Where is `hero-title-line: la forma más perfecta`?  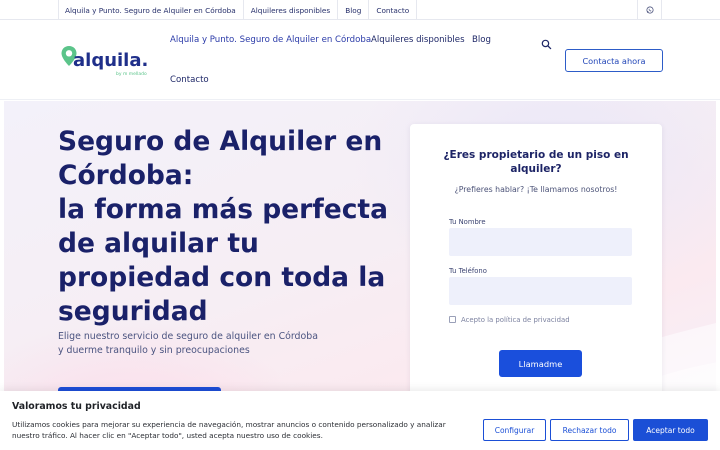
hero-title-line: la forma más perfecta is located at coordinates (223, 209).